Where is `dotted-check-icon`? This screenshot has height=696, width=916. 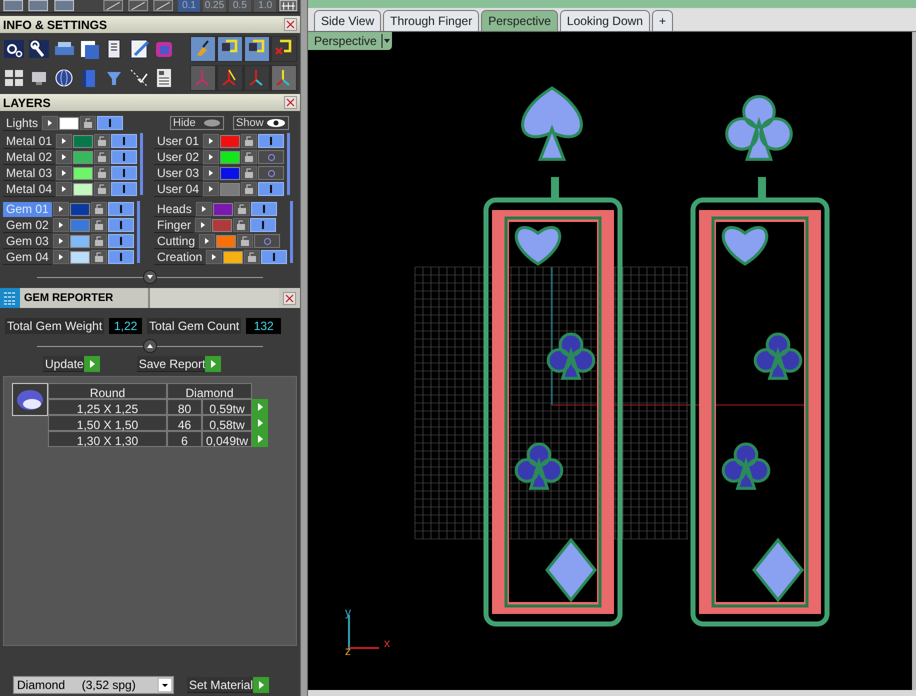
dotted-check-icon is located at coordinates (139, 77).